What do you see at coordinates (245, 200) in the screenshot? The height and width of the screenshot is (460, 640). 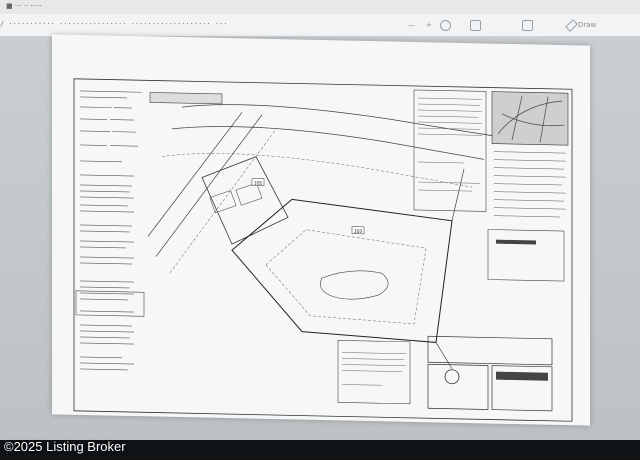 I see `adjacent-lot-outline` at bounding box center [245, 200].